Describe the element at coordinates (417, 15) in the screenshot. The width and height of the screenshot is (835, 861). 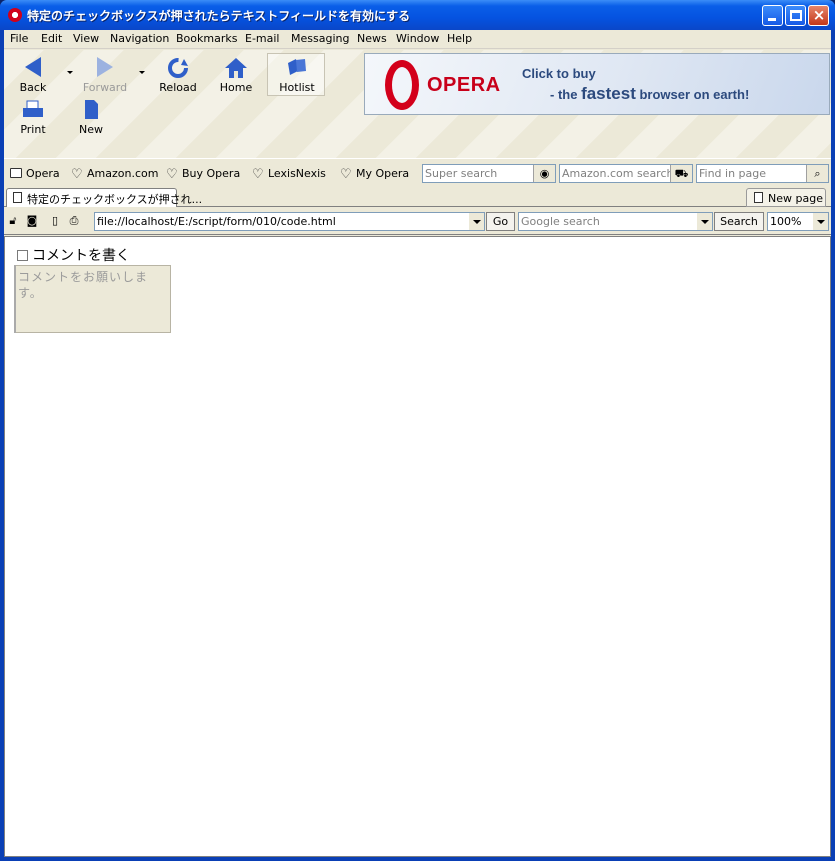
I see `title-bar: 特定のチェックボックスが押されたらテキストフィールドを有効にする ×` at that location.